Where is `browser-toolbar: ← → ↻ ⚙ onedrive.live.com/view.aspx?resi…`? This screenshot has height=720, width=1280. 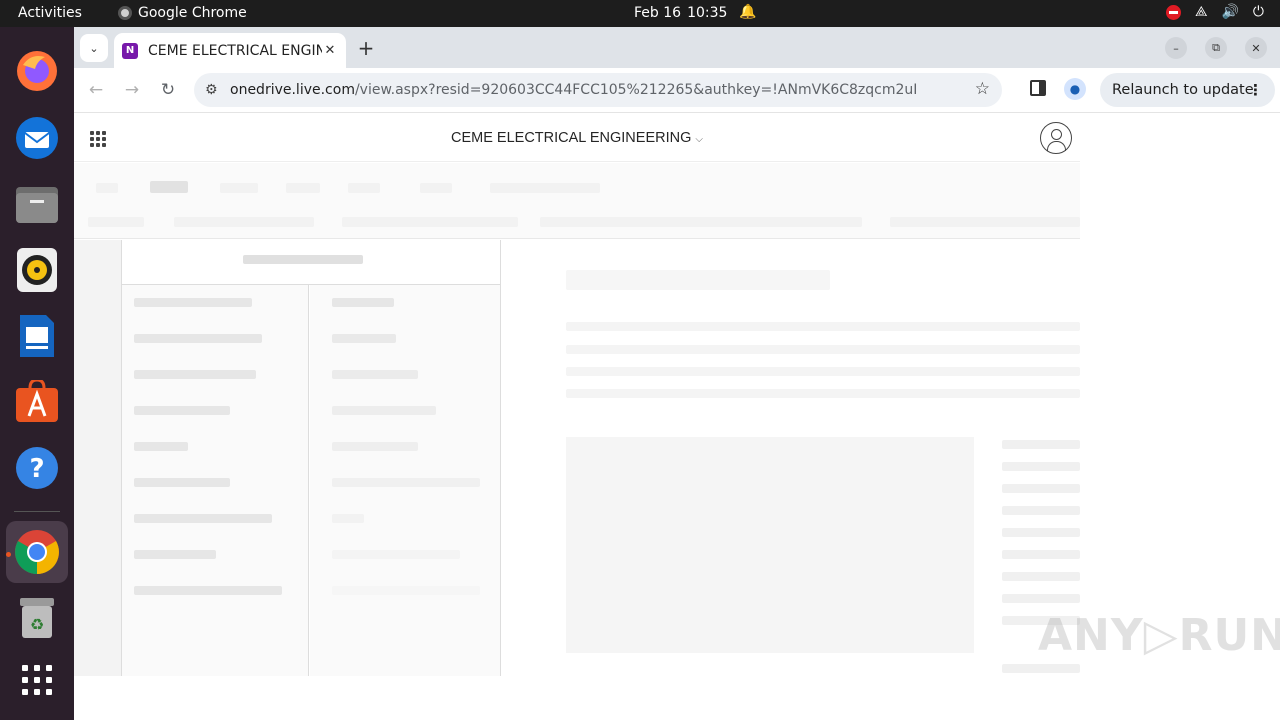
browser-toolbar: ← → ↻ ⚙ onedrive.live.com/view.aspx?resi… is located at coordinates (677, 90).